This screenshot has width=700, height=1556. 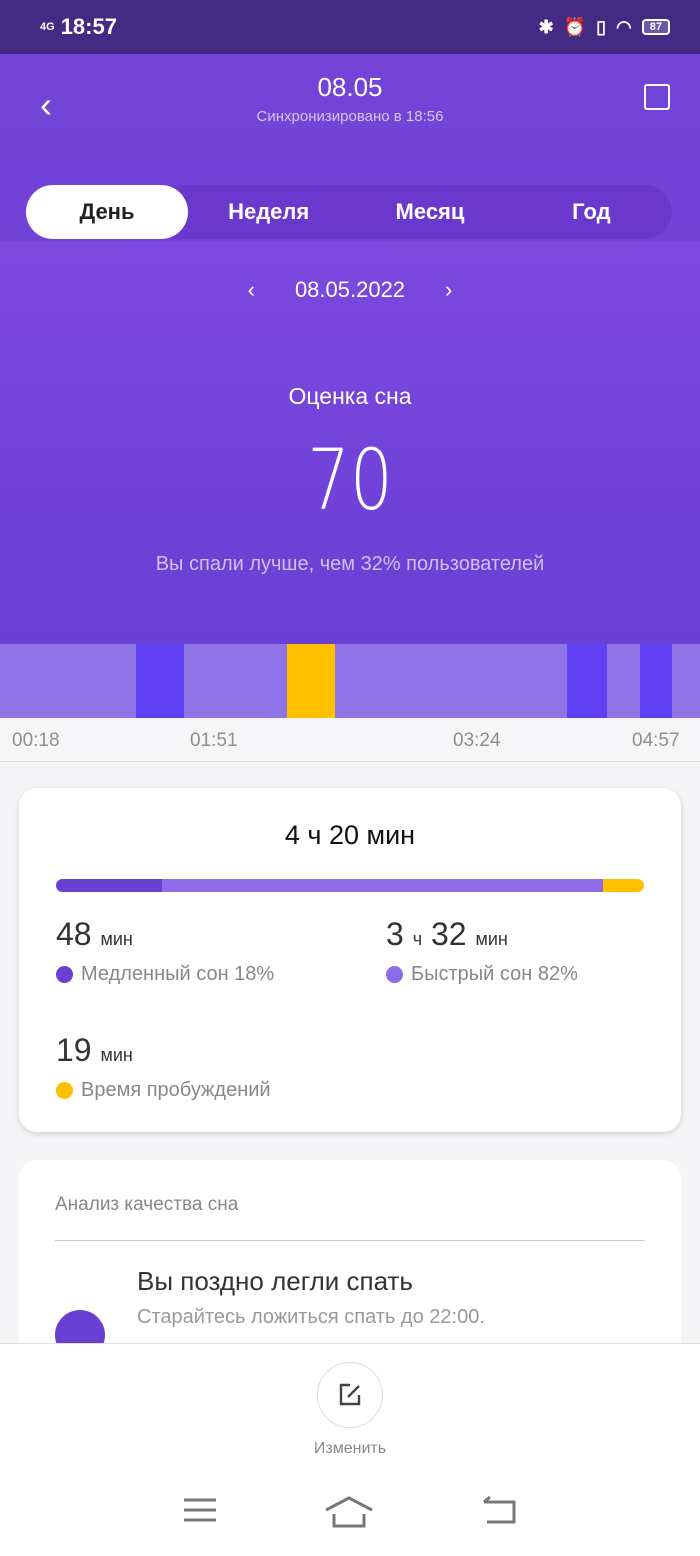 I want to click on date-nav: ‹ 08.05.2022 ›, so click(x=350, y=290).